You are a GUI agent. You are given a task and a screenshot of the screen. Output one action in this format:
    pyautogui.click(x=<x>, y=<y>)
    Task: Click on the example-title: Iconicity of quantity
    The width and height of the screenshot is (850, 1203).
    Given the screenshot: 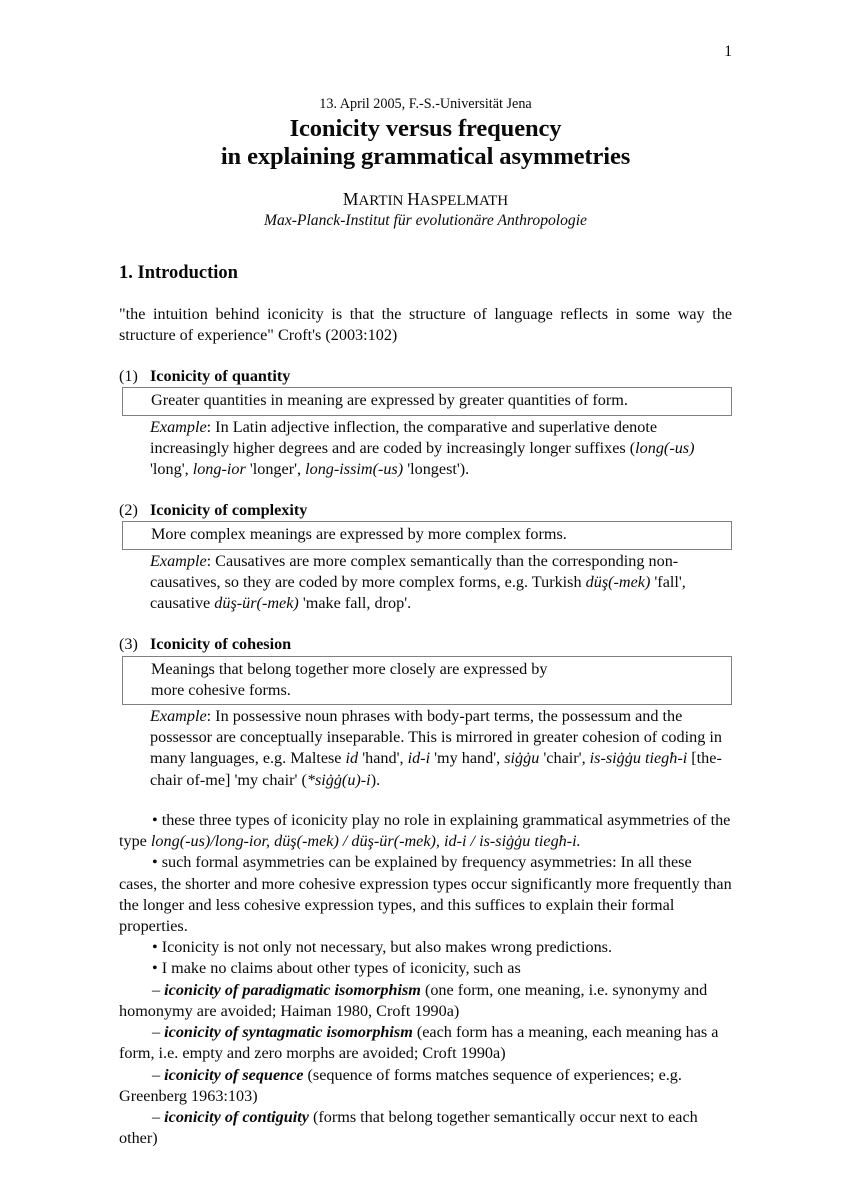 What is the action you would take?
    pyautogui.click(x=220, y=376)
    